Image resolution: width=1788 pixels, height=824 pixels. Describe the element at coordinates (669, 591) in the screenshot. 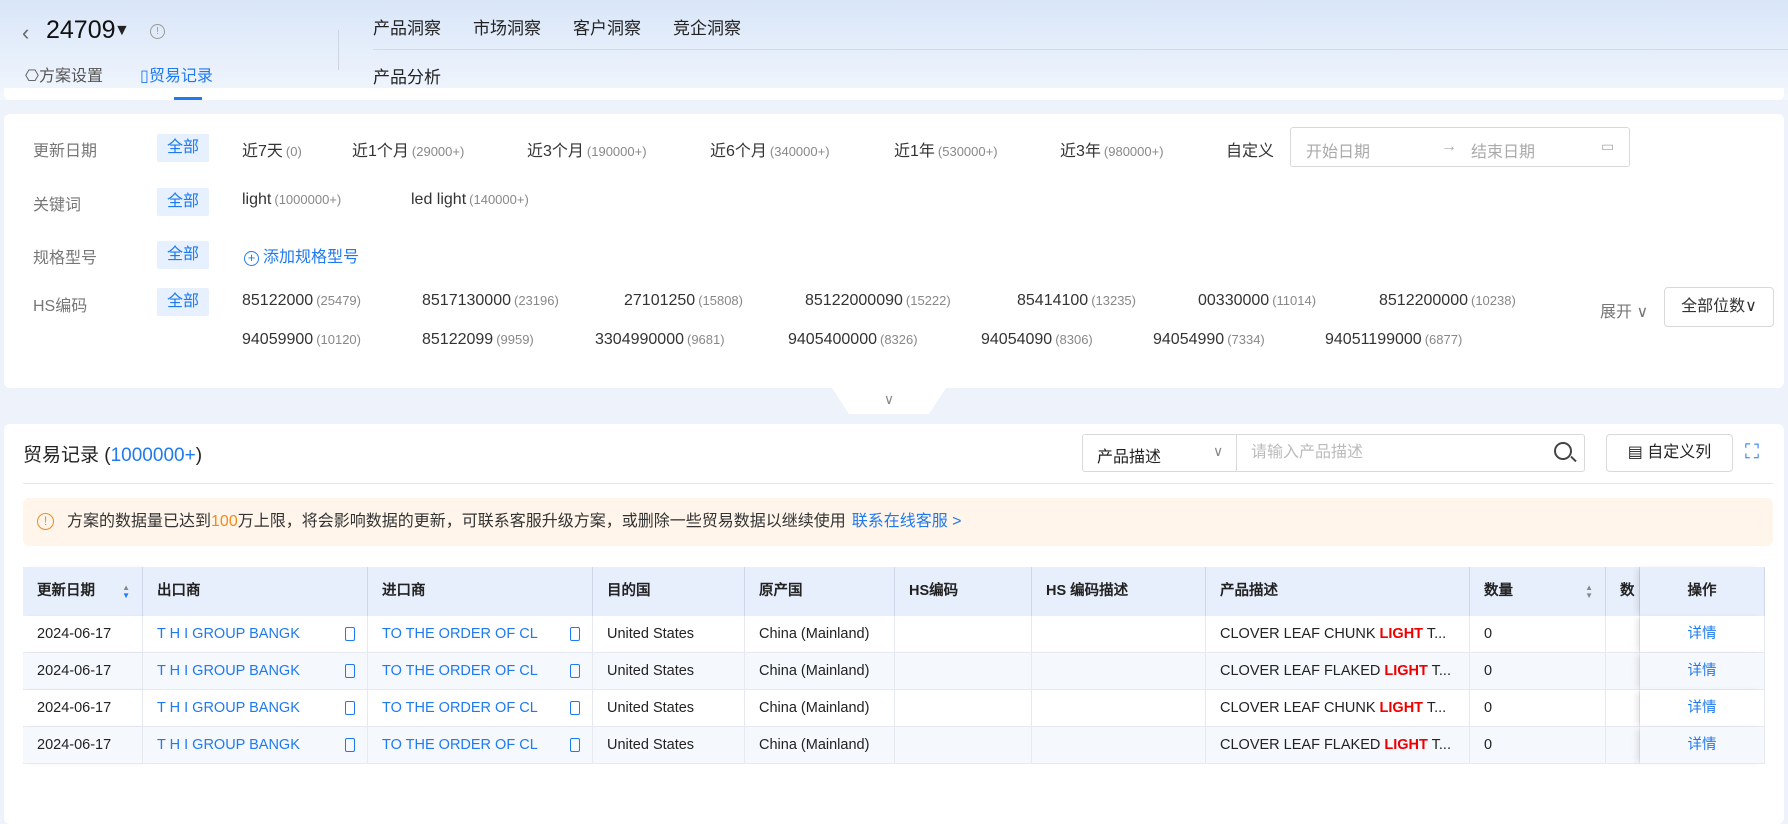

I see `column-header: 目的国` at that location.